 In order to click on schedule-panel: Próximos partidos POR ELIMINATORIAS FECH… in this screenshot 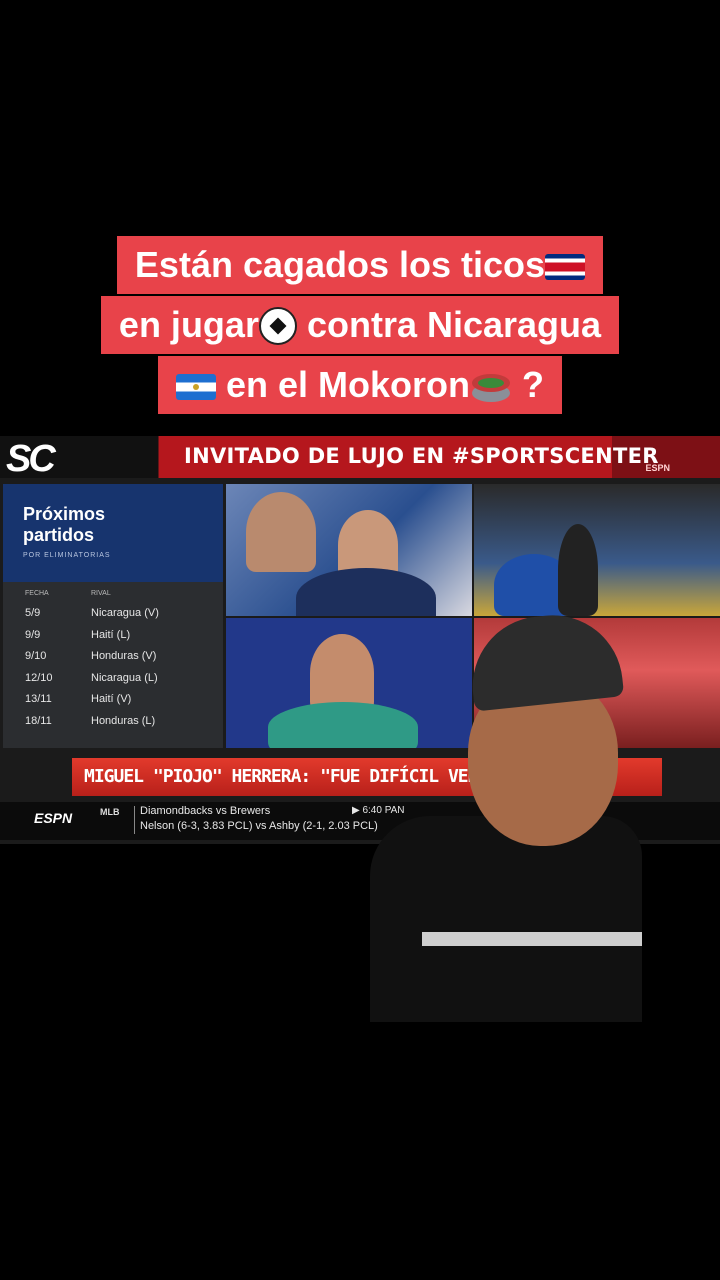, I will do `click(113, 616)`.